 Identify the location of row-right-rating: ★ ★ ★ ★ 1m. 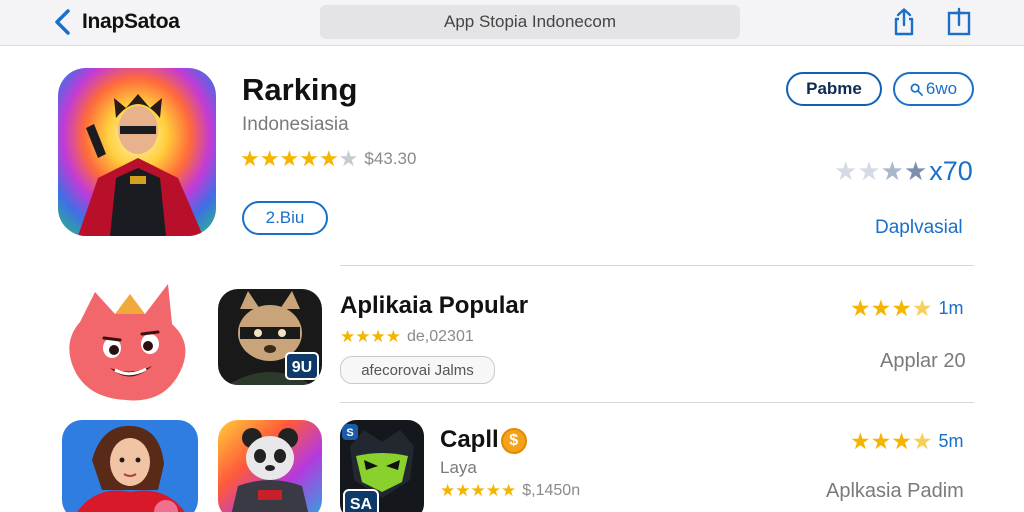
(907, 308).